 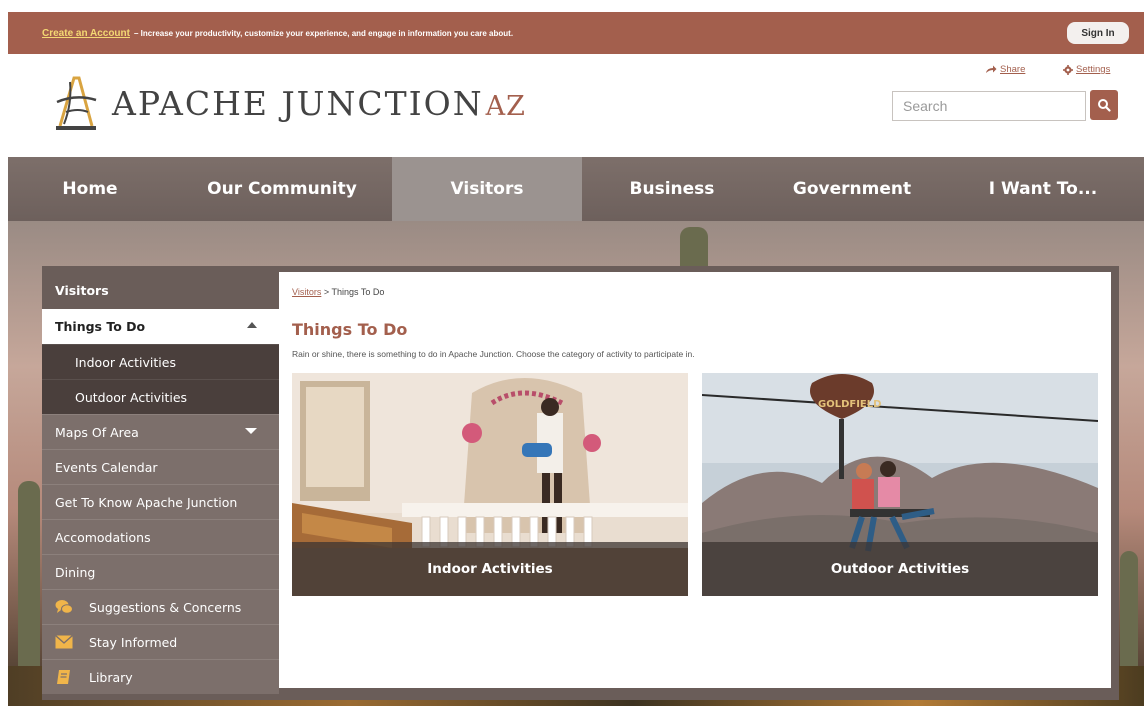 What do you see at coordinates (64, 677) in the screenshot?
I see `book-icon` at bounding box center [64, 677].